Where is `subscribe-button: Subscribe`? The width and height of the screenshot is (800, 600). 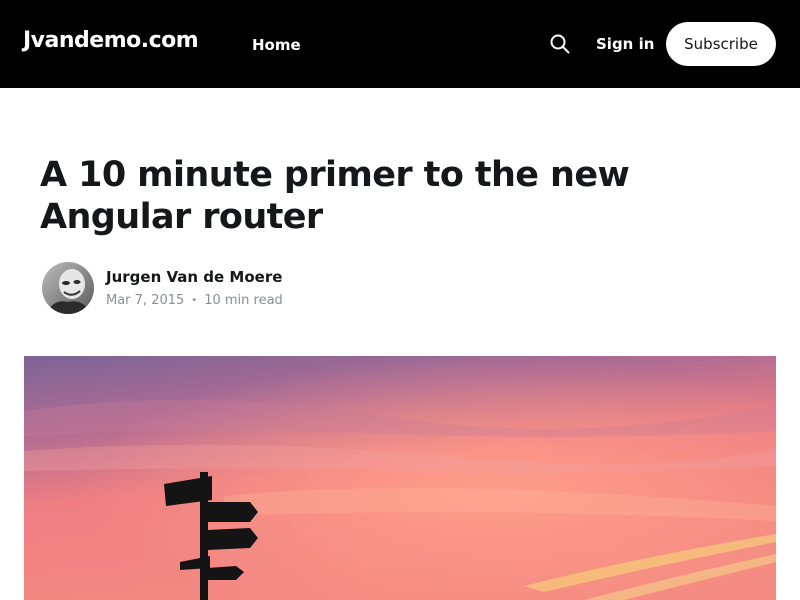
subscribe-button: Subscribe is located at coordinates (721, 44).